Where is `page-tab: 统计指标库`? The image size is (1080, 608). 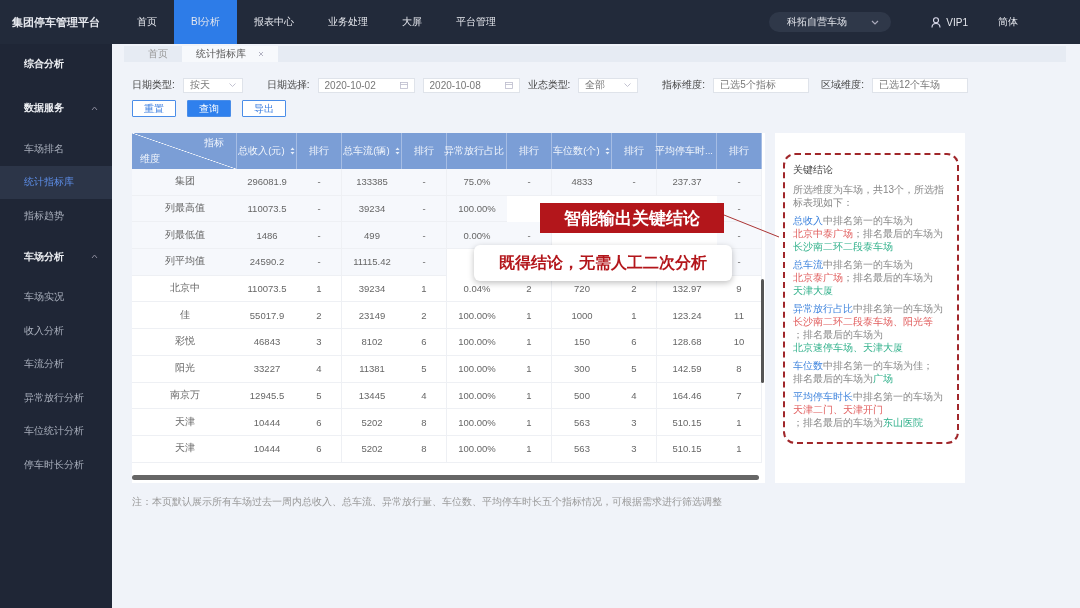
page-tab: 统计指标库 is located at coordinates (230, 54).